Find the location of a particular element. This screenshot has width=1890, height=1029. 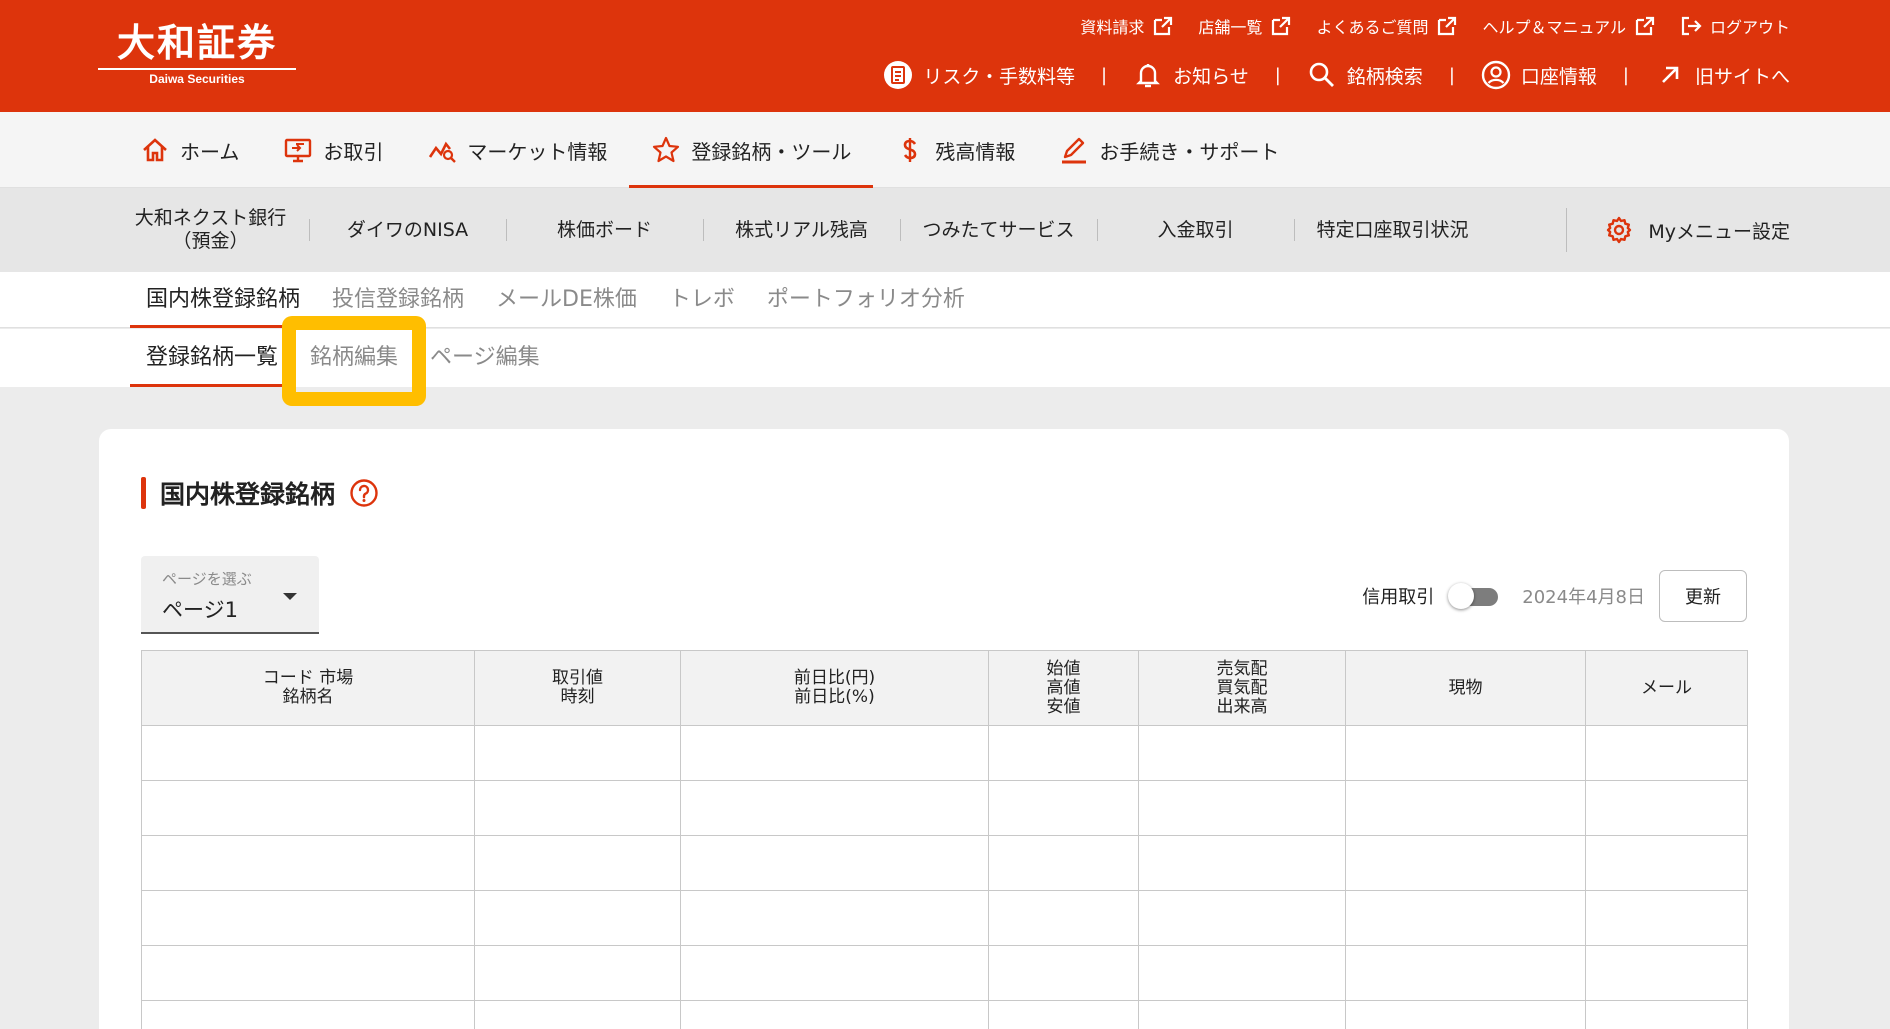

mymenu-tsumitate-service: つみたてサービス is located at coordinates (998, 230).